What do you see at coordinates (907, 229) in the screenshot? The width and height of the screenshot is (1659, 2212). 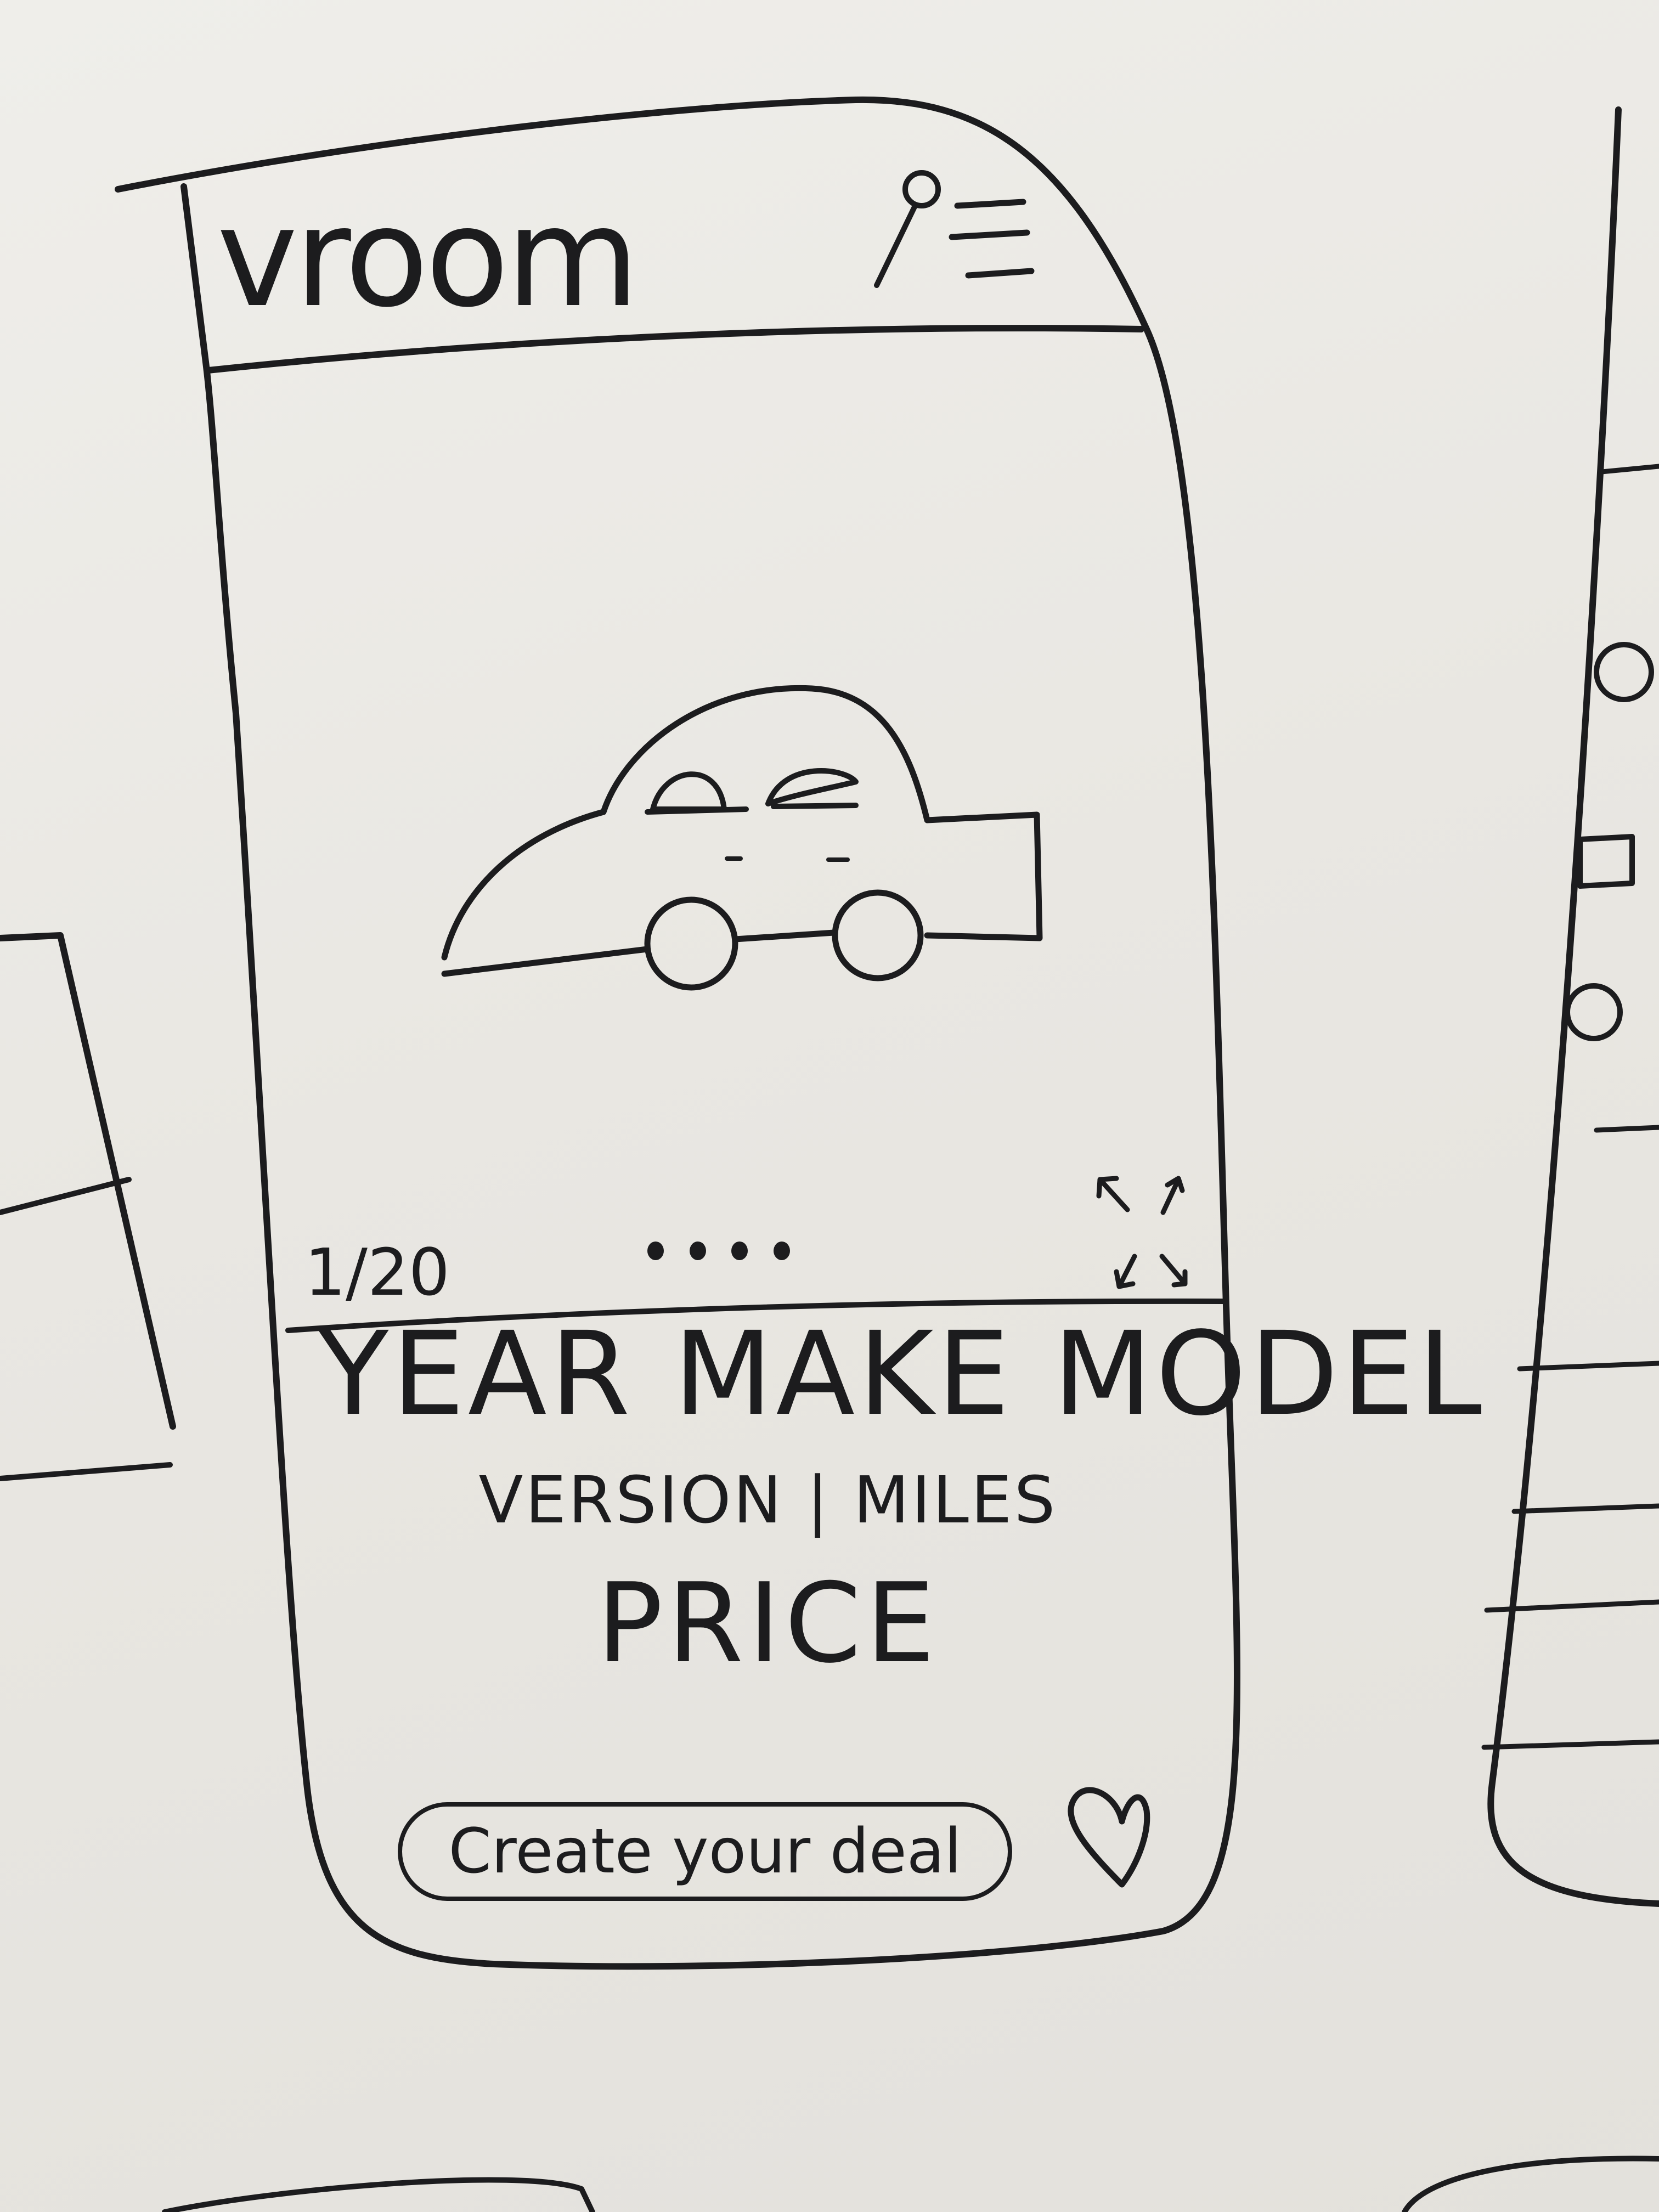 I see `location-pin-icon` at bounding box center [907, 229].